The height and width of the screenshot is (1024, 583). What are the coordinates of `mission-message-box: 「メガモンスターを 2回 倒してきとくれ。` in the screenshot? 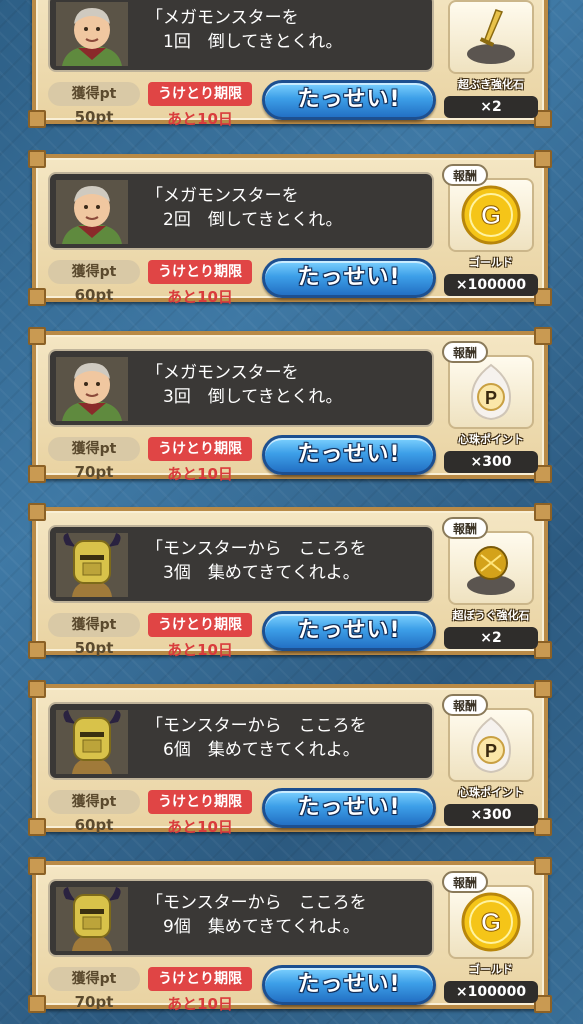 It's located at (241, 211).